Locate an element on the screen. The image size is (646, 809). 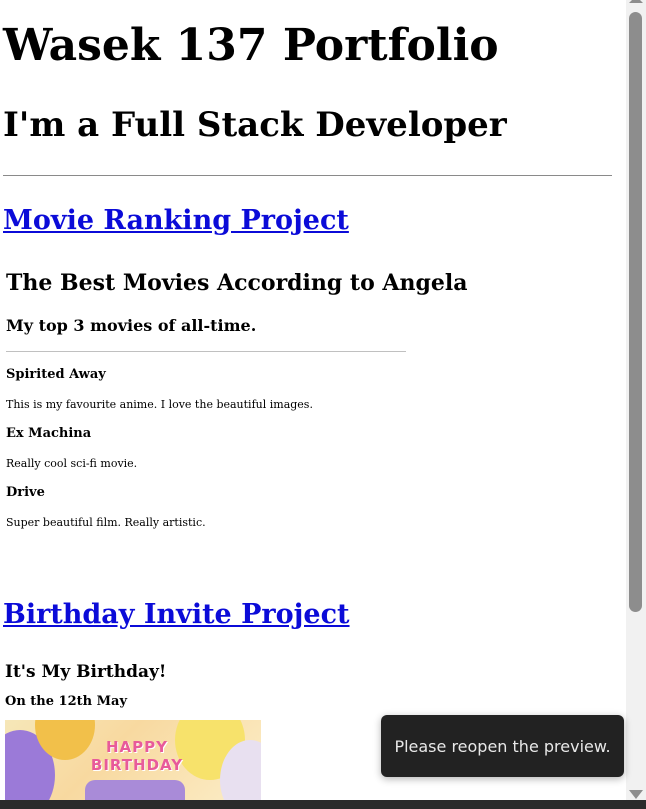
movie-title: Drive is located at coordinates (25, 492).